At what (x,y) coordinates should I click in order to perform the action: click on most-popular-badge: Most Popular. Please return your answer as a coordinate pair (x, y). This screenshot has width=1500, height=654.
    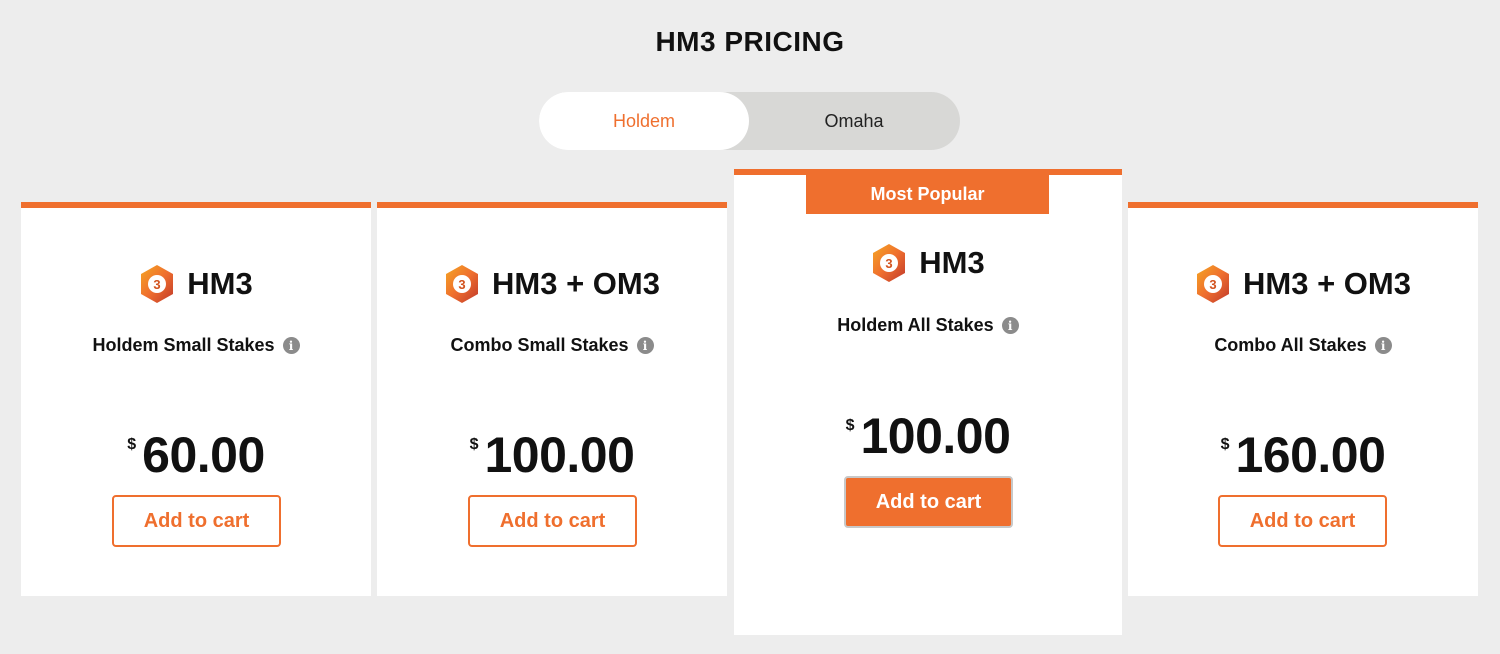
    Looking at the image, I should click on (927, 194).